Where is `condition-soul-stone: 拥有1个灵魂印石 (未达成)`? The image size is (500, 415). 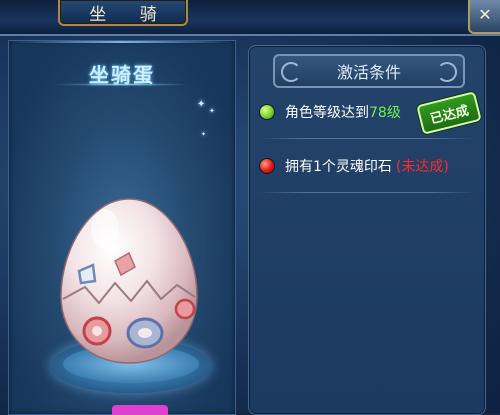 condition-soul-stone: 拥有1个灵魂印石 (未达成) is located at coordinates (367, 166).